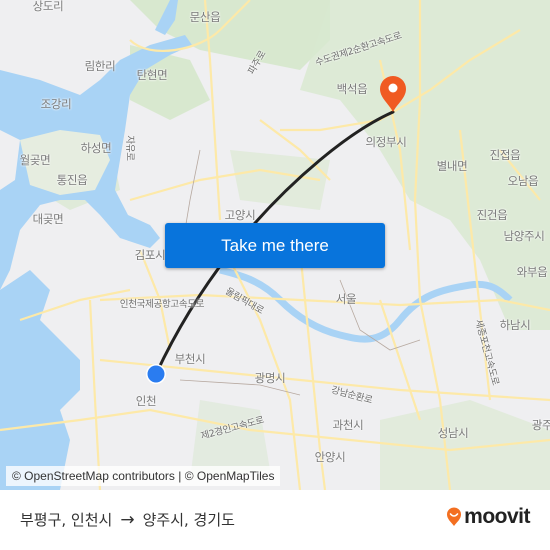  I want to click on map-label-incheon: 인천, so click(146, 401).